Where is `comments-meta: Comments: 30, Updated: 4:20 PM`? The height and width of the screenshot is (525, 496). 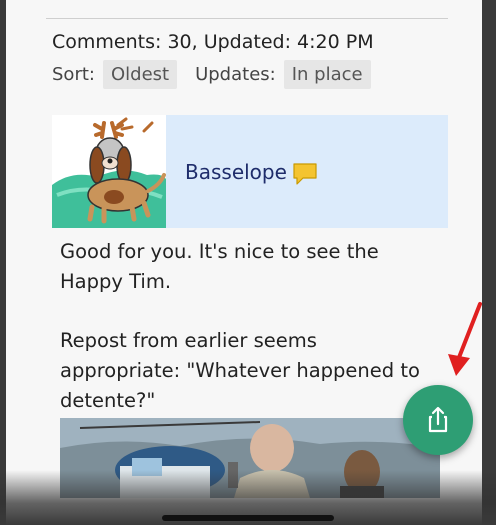 comments-meta: Comments: 30, Updated: 4:20 PM is located at coordinates (213, 42).